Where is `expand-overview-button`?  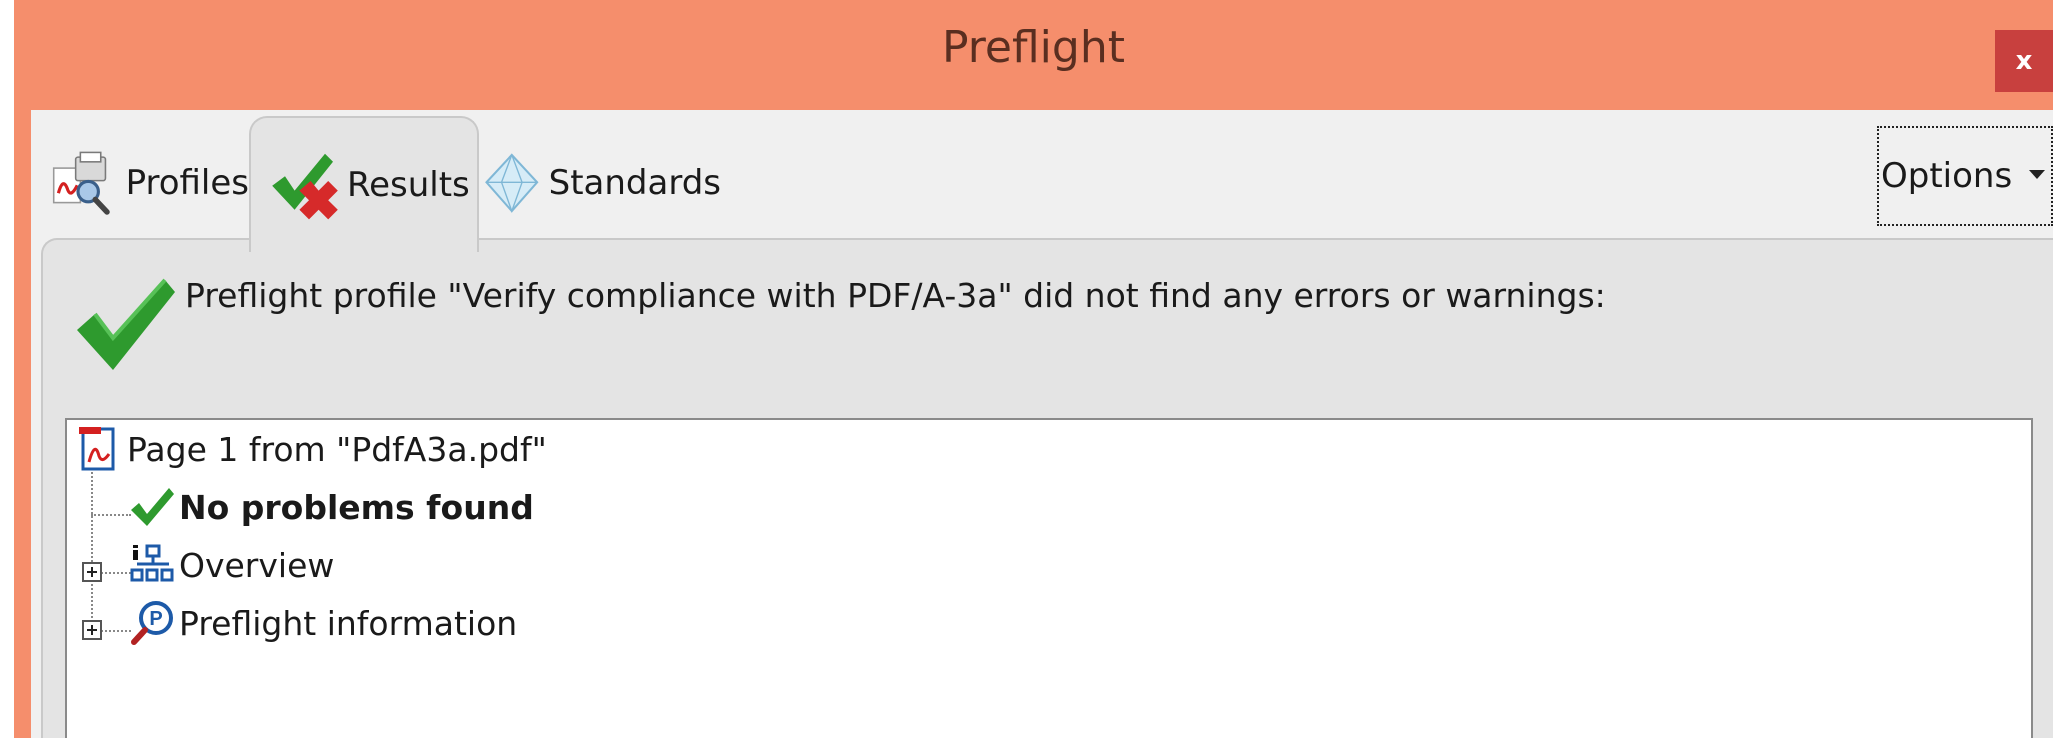
expand-overview-button is located at coordinates (92, 572).